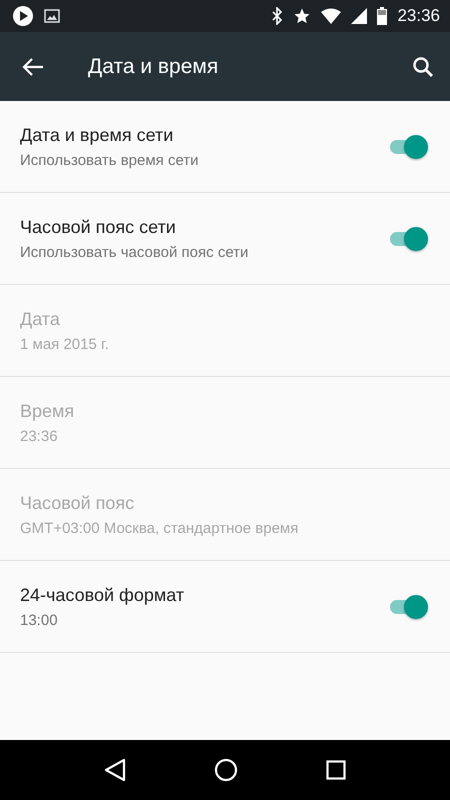 Image resolution: width=450 pixels, height=800 pixels. Describe the element at coordinates (359, 16) in the screenshot. I see `signal-icon` at that location.